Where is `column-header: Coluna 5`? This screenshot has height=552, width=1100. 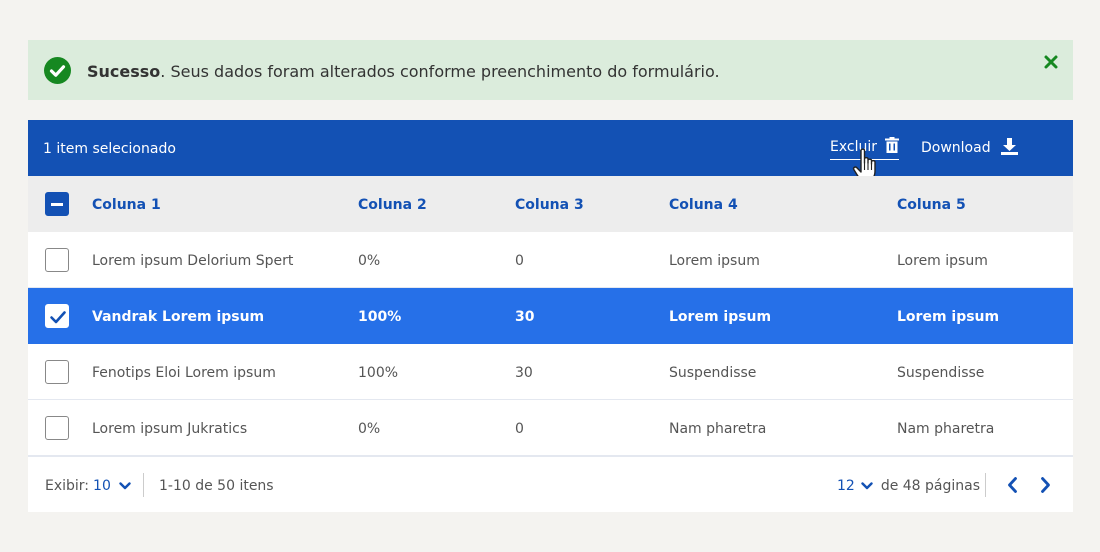
column-header: Coluna 5 is located at coordinates (931, 205).